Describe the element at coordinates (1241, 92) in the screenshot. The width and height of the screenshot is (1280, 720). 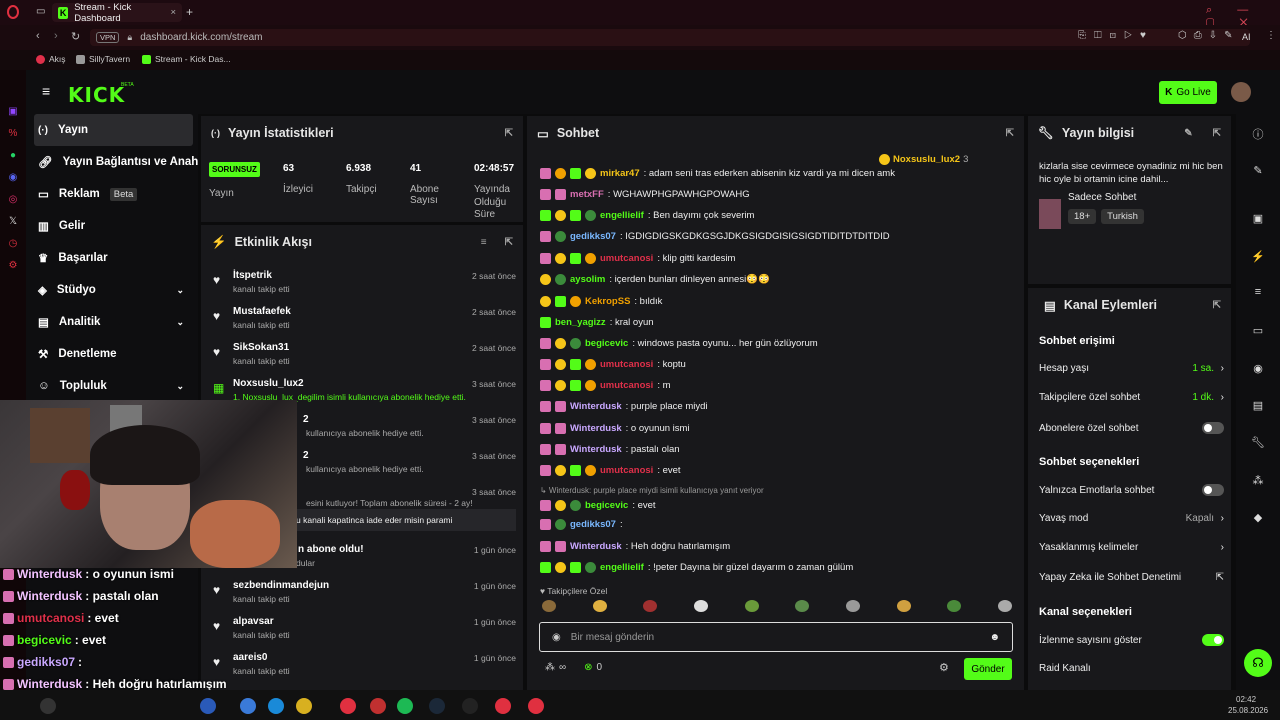
I see `avatar` at that location.